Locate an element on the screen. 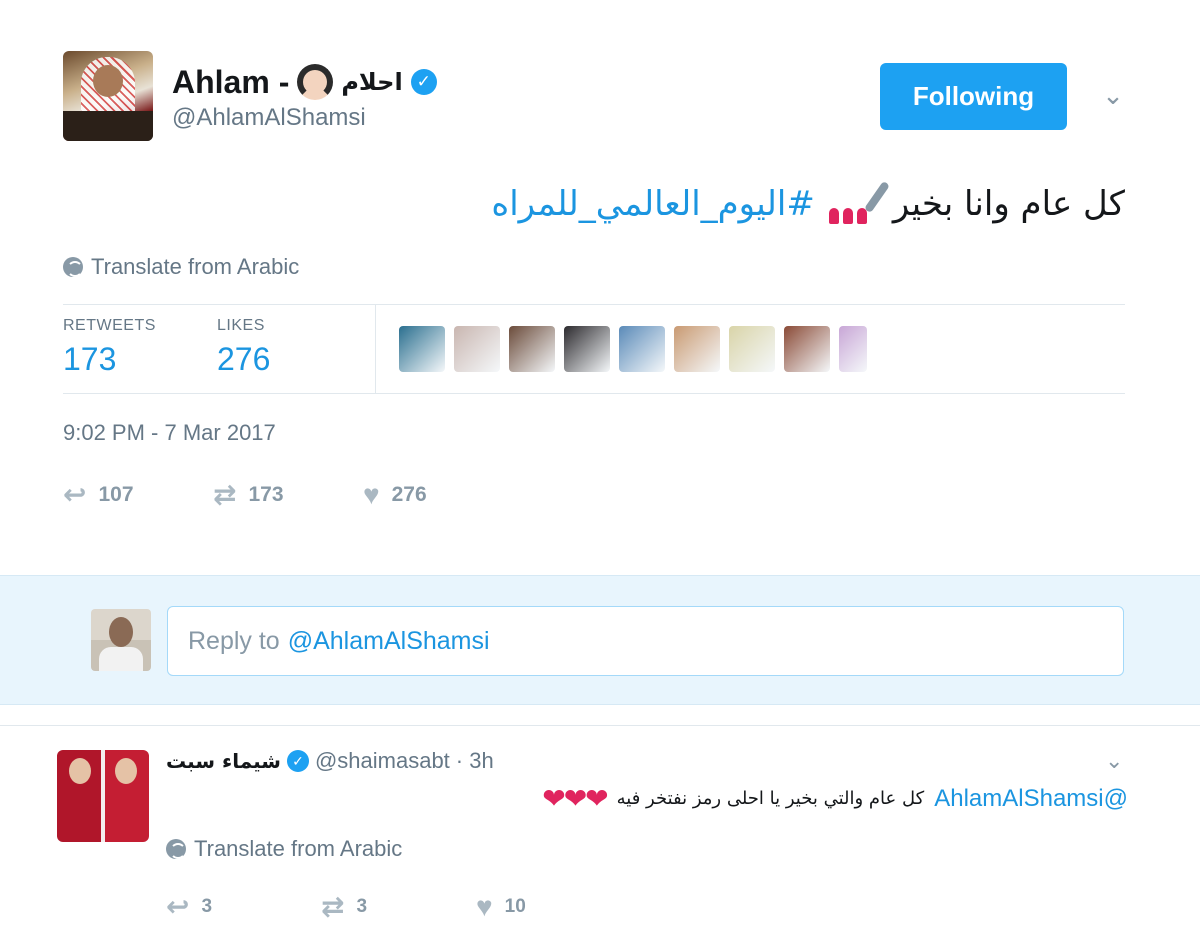 This screenshot has width=1200, height=940. reply-author-avatar is located at coordinates (103, 796).